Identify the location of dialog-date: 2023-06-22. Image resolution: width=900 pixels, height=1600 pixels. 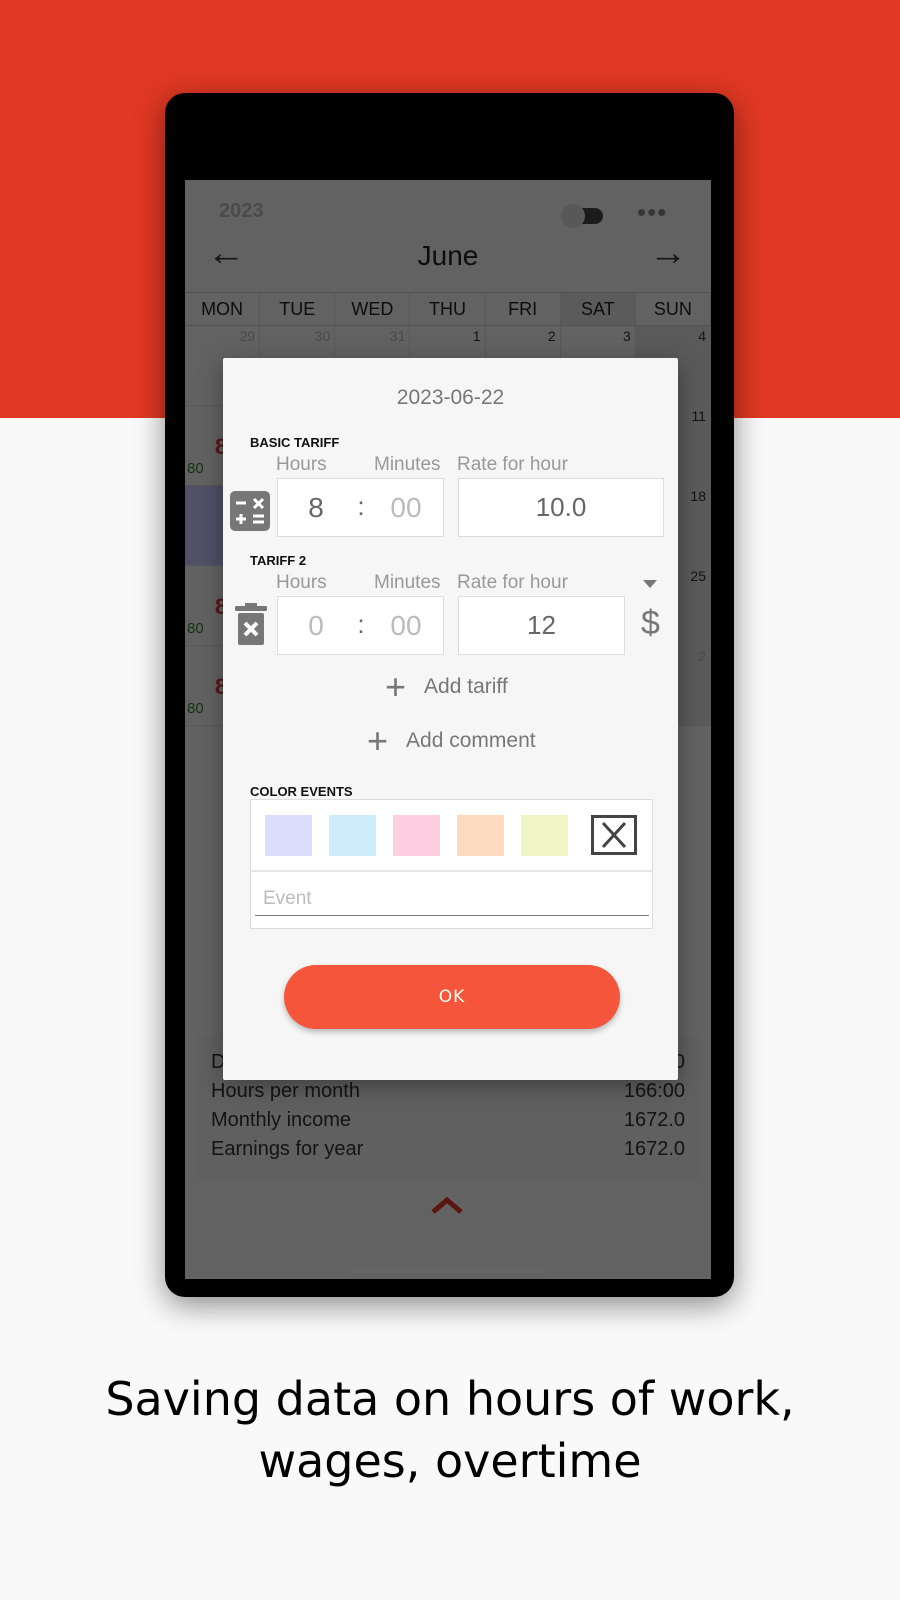
(450, 397).